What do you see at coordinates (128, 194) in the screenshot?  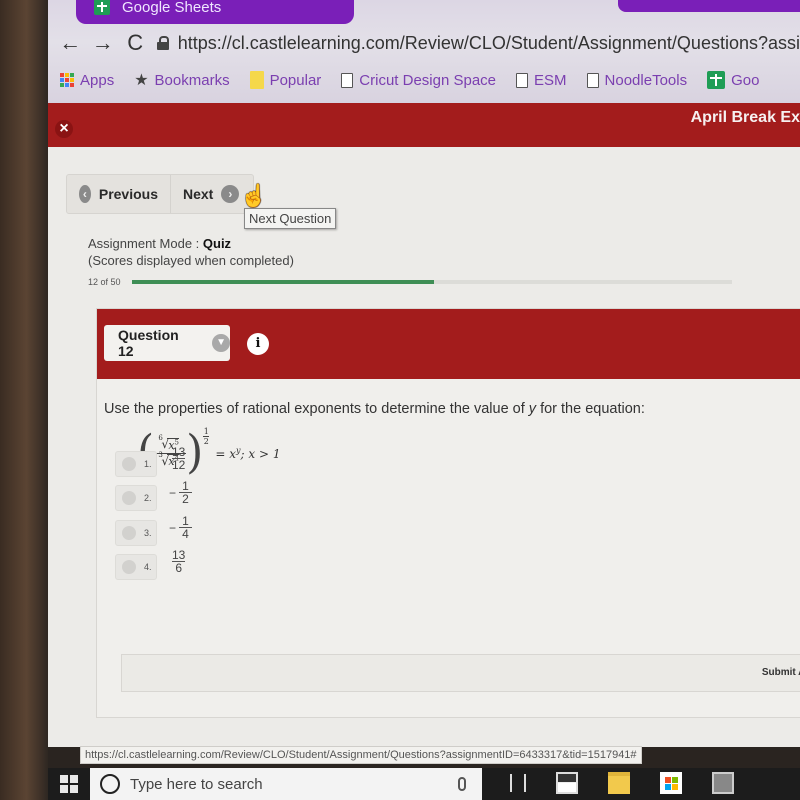 I see `previous-label: Previous` at bounding box center [128, 194].